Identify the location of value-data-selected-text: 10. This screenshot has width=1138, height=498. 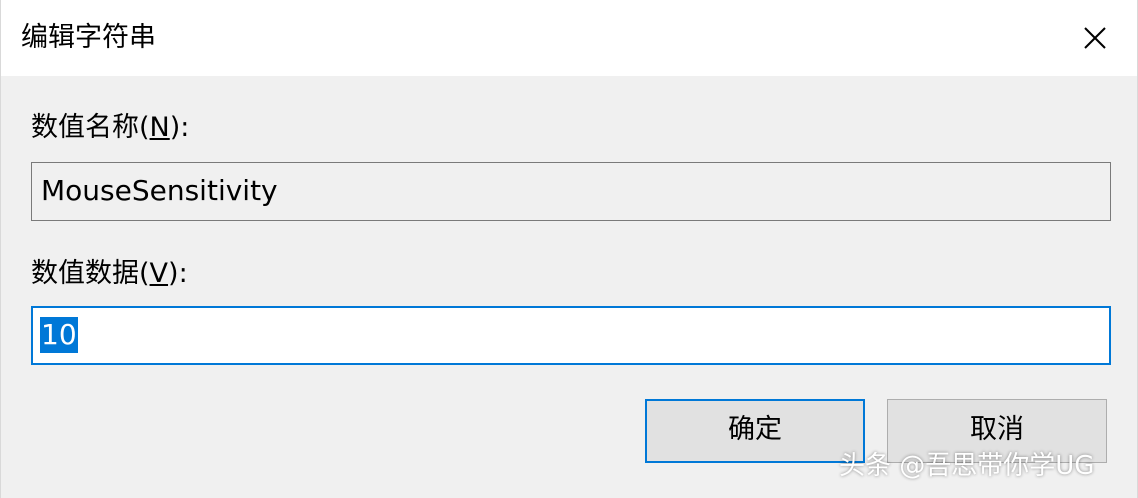
(59, 335).